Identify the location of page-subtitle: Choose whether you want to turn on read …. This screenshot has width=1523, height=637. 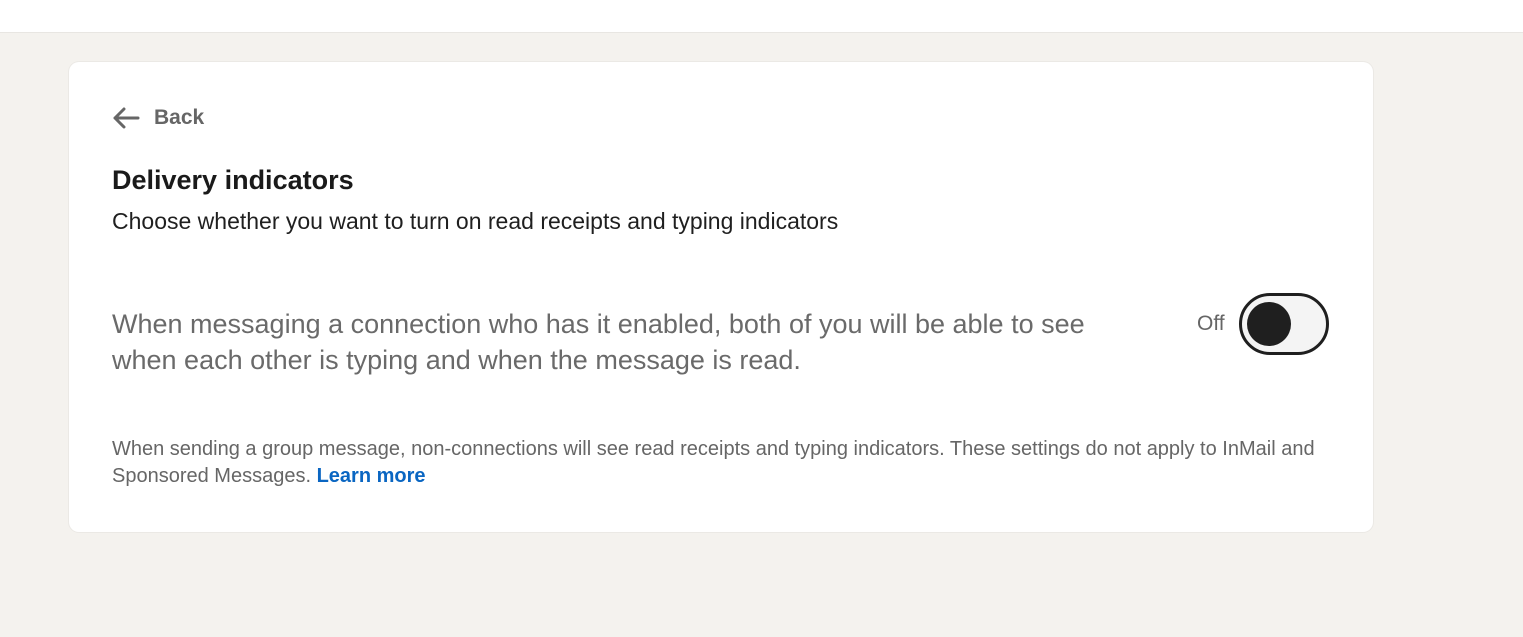
(475, 221).